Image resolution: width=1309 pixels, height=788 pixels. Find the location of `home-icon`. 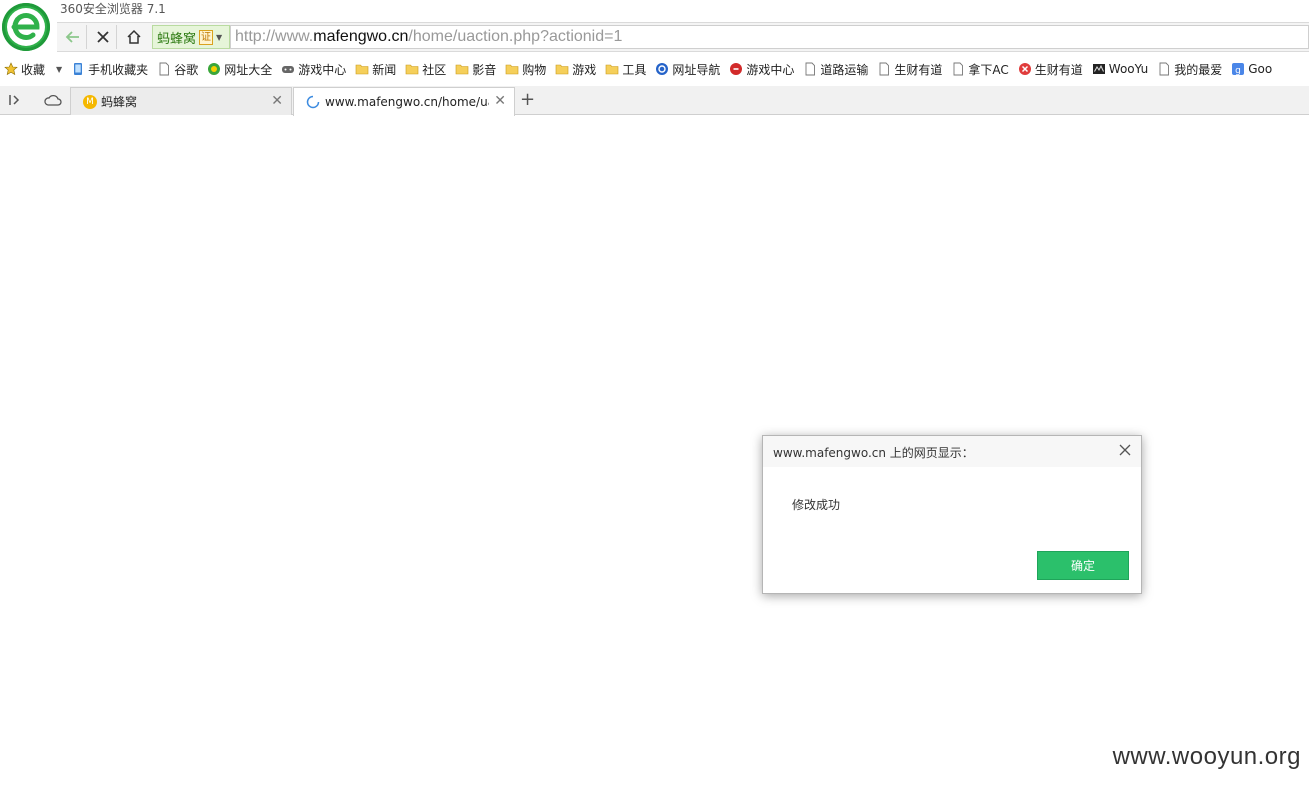

home-icon is located at coordinates (134, 36).